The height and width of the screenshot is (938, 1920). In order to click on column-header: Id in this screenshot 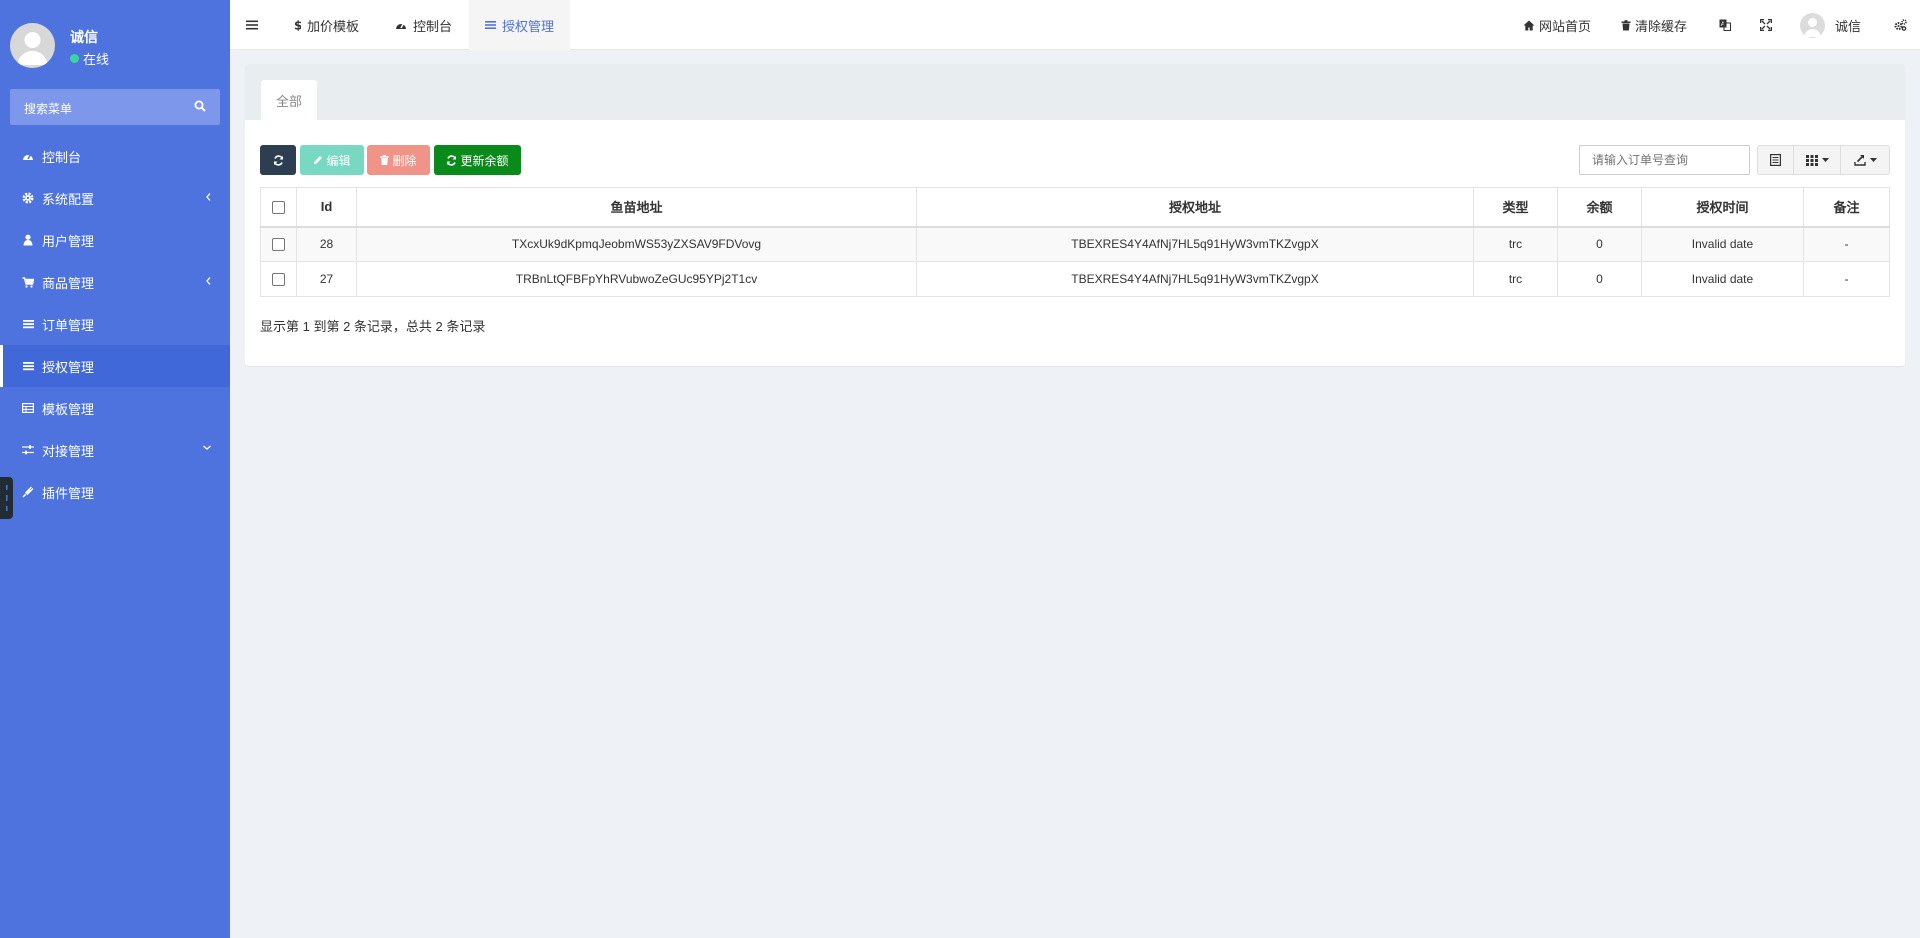, I will do `click(326, 207)`.